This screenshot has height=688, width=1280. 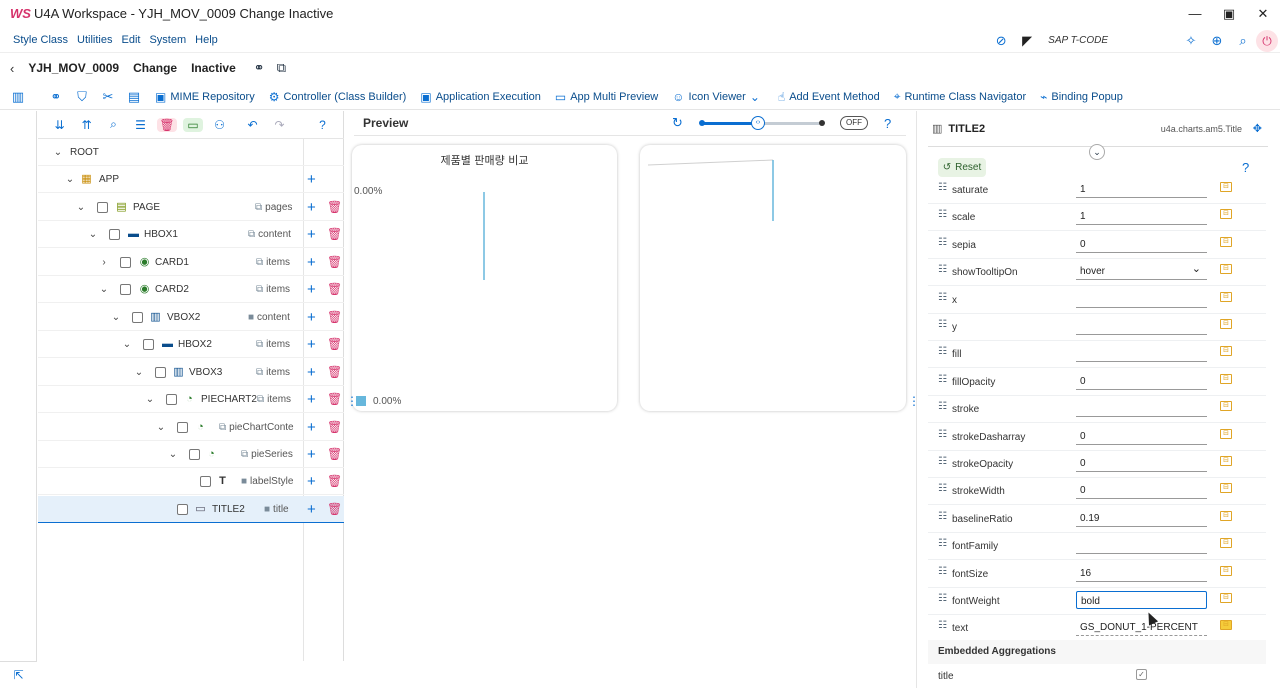 What do you see at coordinates (960, 96) in the screenshot?
I see `runtime-navigator-button: ⌖ Runtime Class Navigator` at bounding box center [960, 96].